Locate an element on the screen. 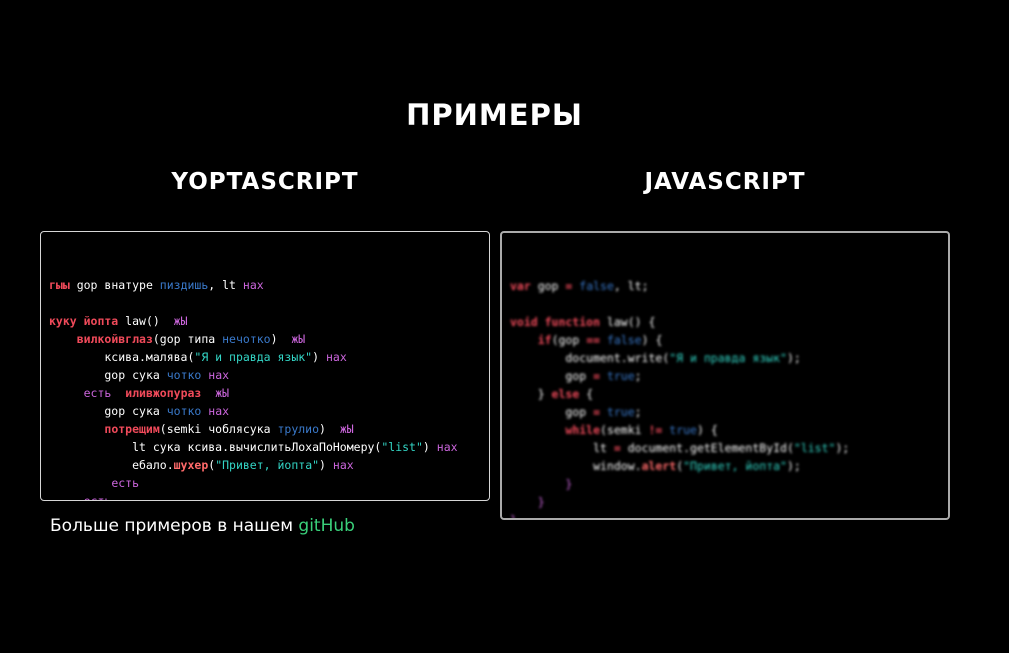 The height and width of the screenshot is (653, 1009). javascript-code-line: if(gop == false) { is located at coordinates (729, 340).